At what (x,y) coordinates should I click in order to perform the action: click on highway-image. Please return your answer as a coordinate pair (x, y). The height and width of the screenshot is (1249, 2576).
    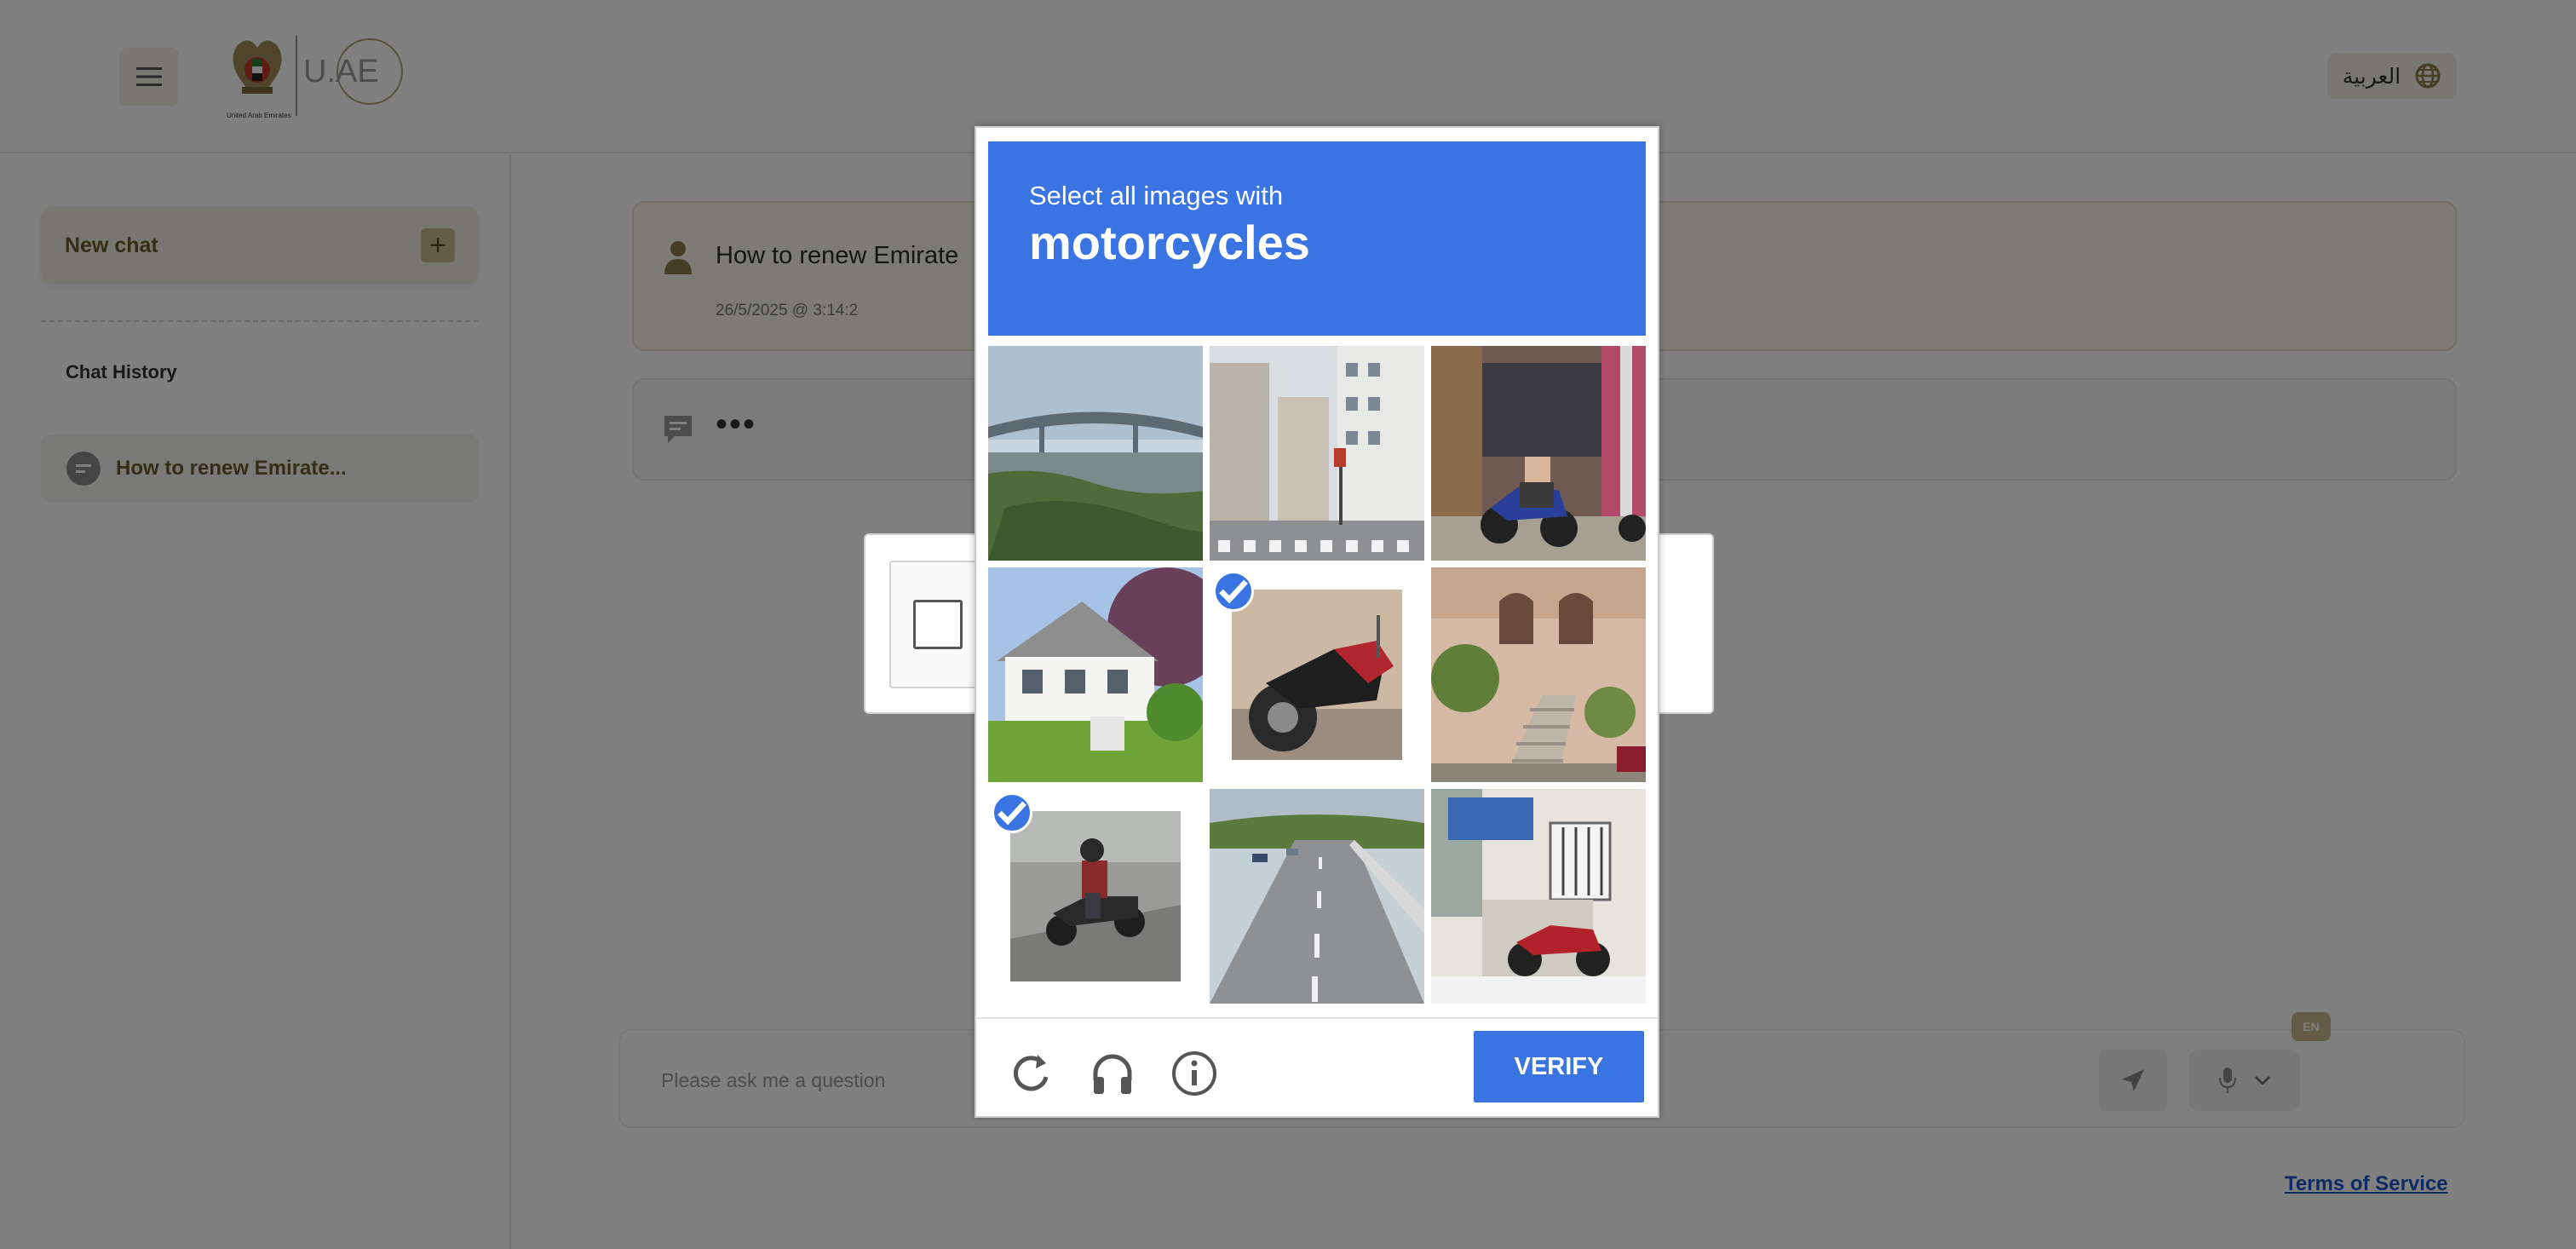
    Looking at the image, I should click on (1317, 896).